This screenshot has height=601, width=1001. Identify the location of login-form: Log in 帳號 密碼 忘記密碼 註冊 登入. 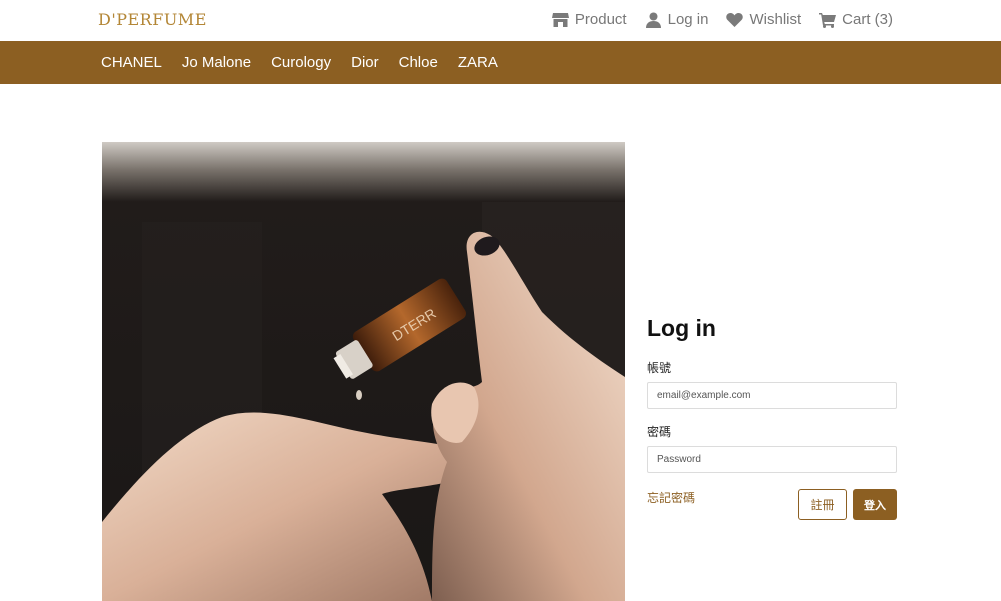
(772, 418).